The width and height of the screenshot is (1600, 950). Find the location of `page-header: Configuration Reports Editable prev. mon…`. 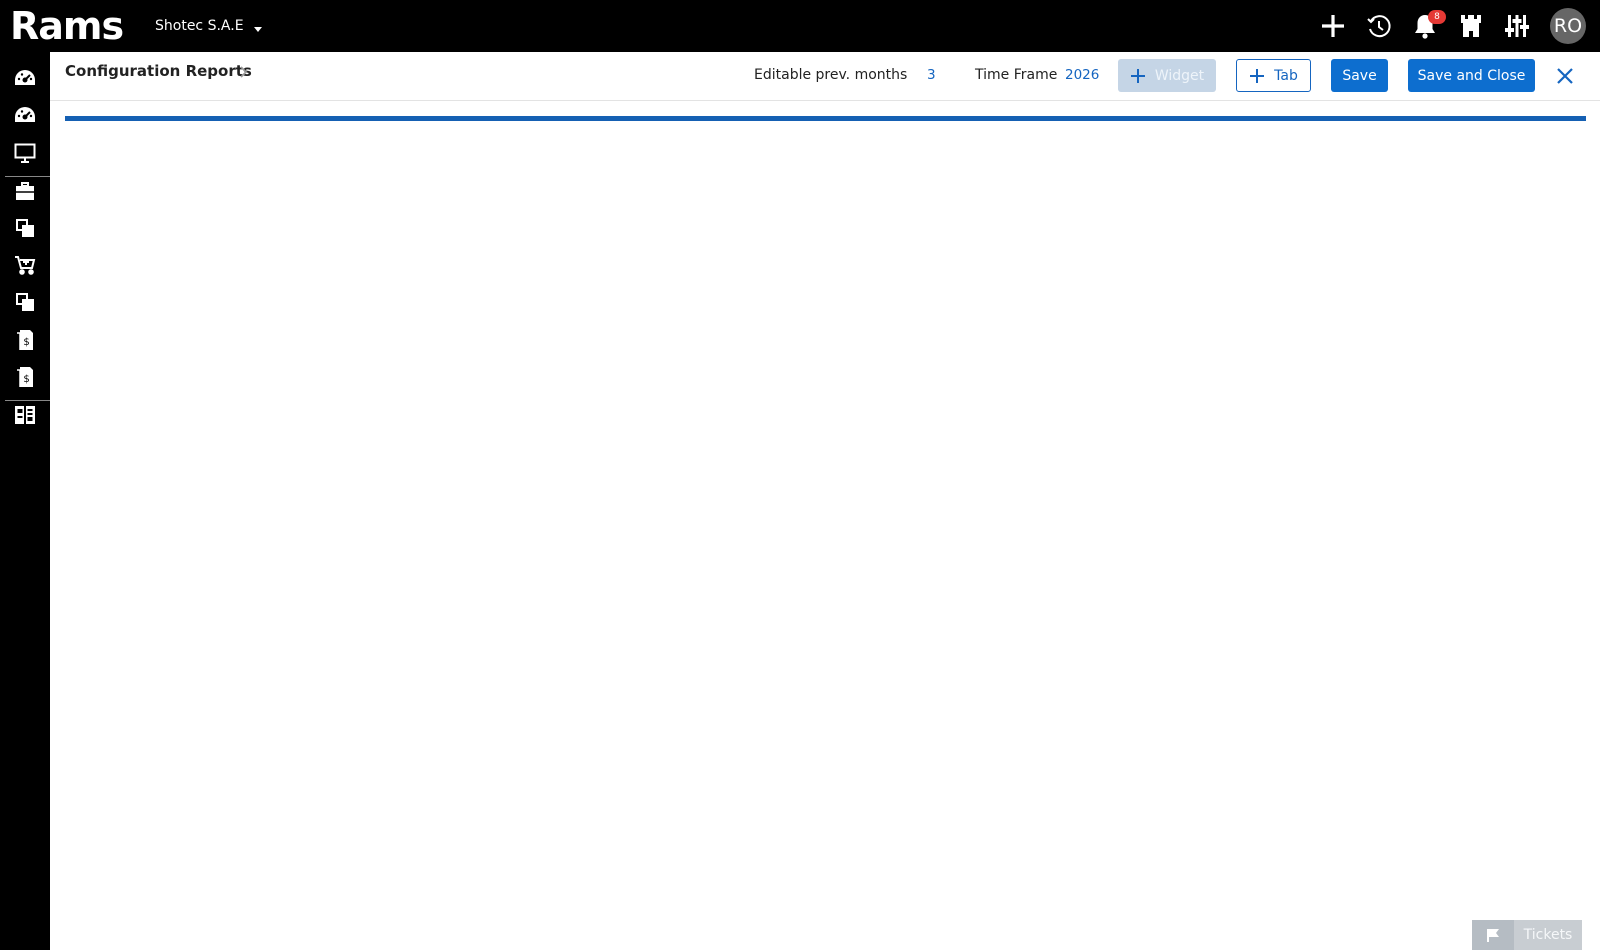

page-header: Configuration Reports Editable prev. mon… is located at coordinates (825, 76).